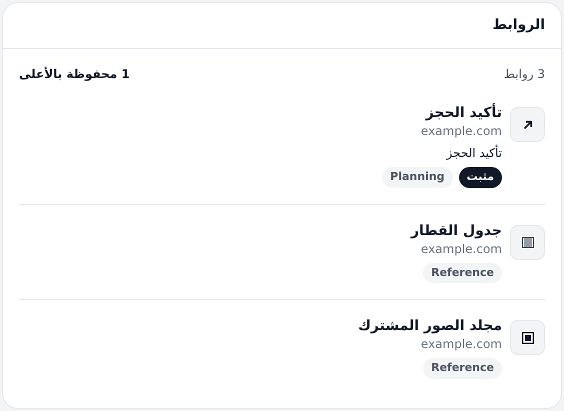 The height and width of the screenshot is (411, 564). Describe the element at coordinates (480, 177) in the screenshot. I see `pinned-badge: مثبت` at that location.